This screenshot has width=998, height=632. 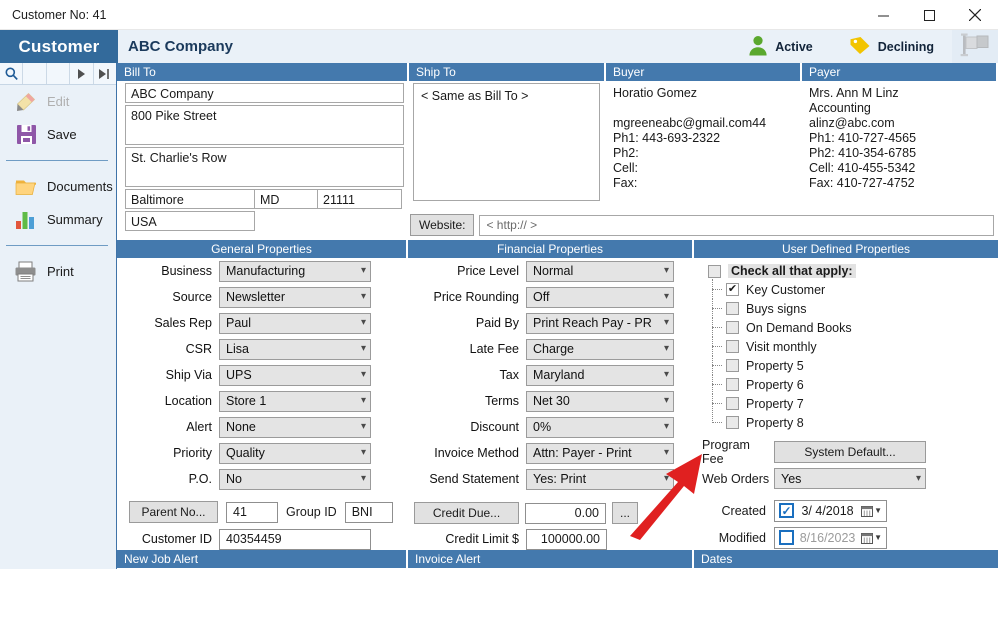 I want to click on udp-item-property-6: Property 6, so click(x=846, y=384).